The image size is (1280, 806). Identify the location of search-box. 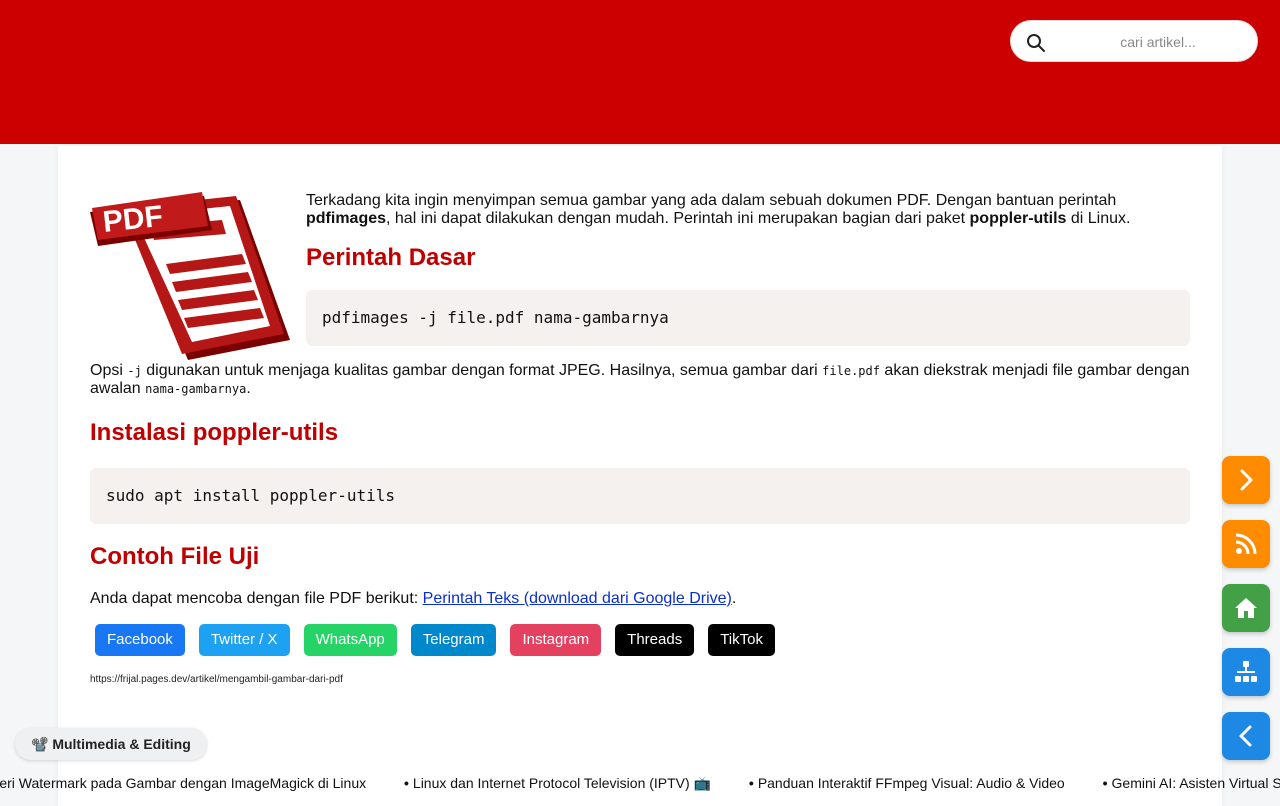
(1134, 41).